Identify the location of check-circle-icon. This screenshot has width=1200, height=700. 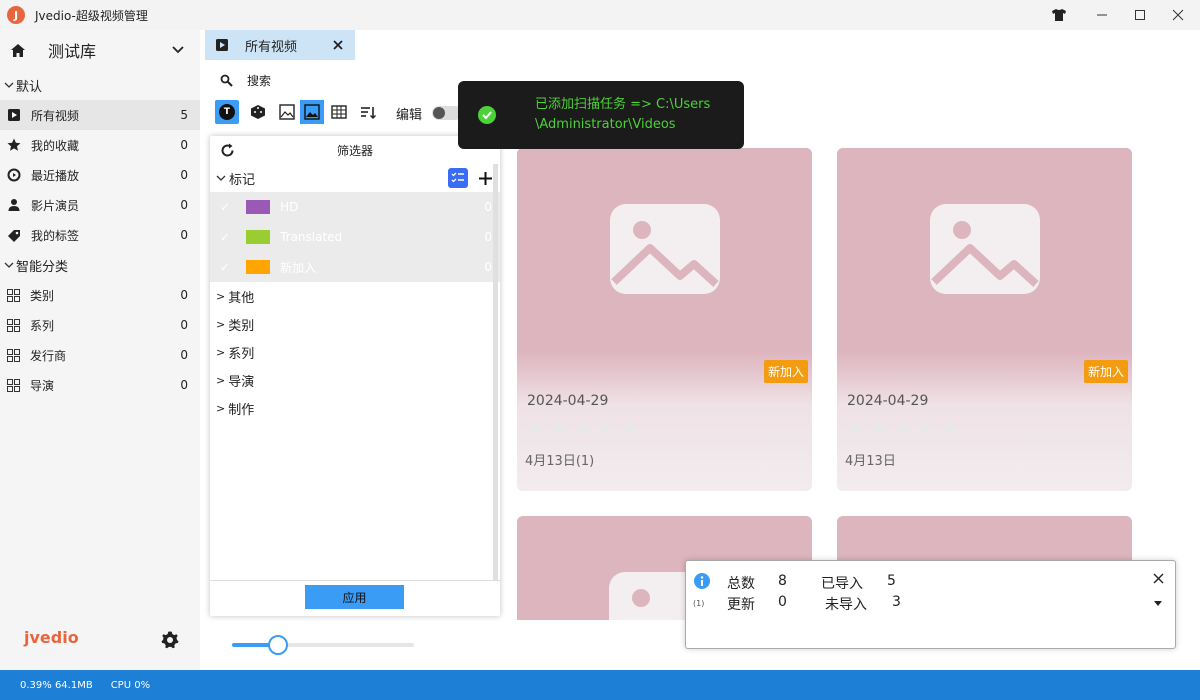
(487, 115).